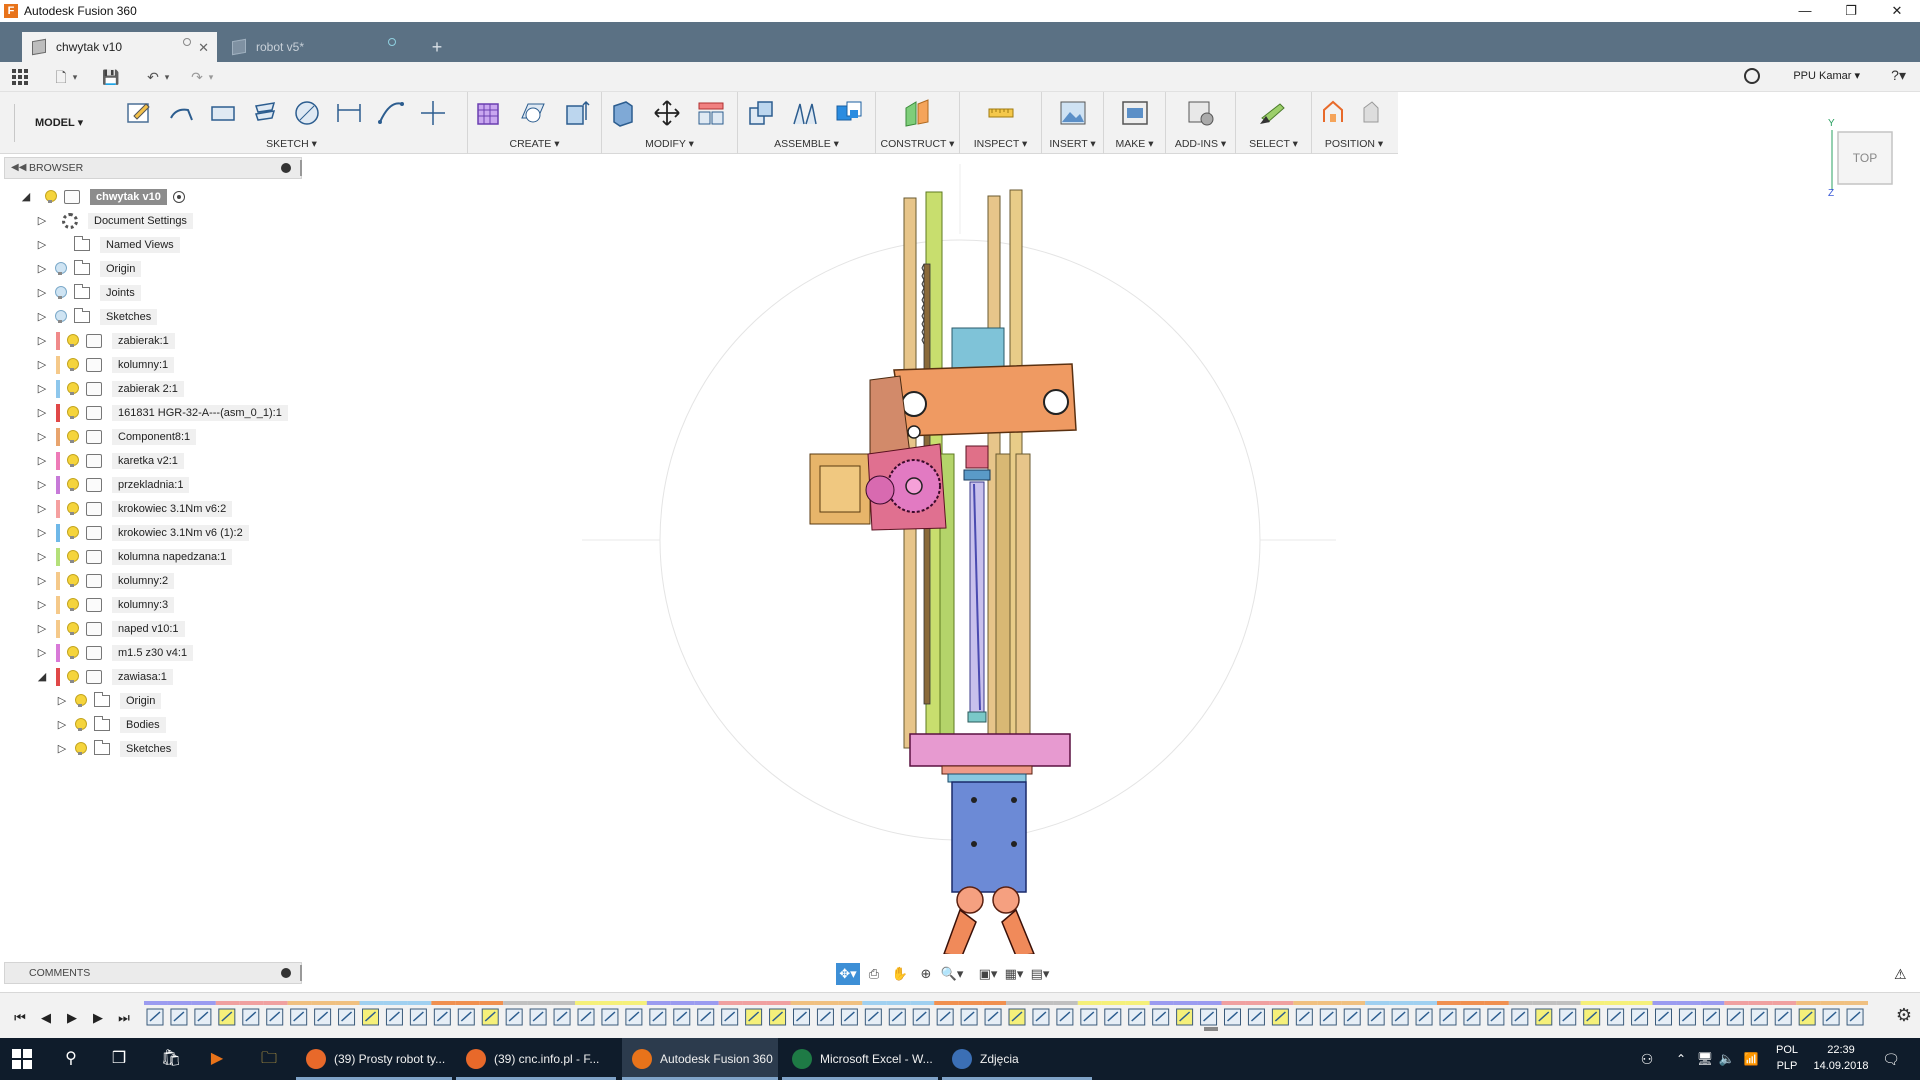 The width and height of the screenshot is (1920, 1080). I want to click on tree-item-label: Component8:1, so click(154, 437).